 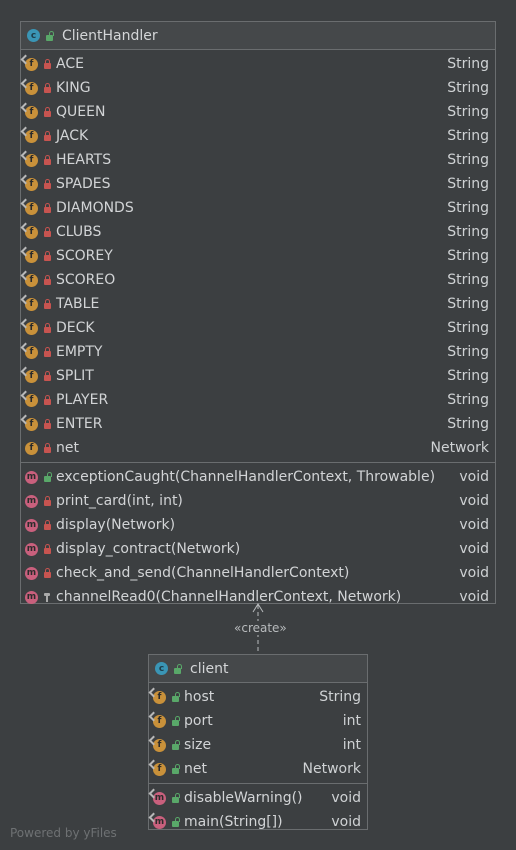 What do you see at coordinates (257, 721) in the screenshot?
I see `field-row: f port int` at bounding box center [257, 721].